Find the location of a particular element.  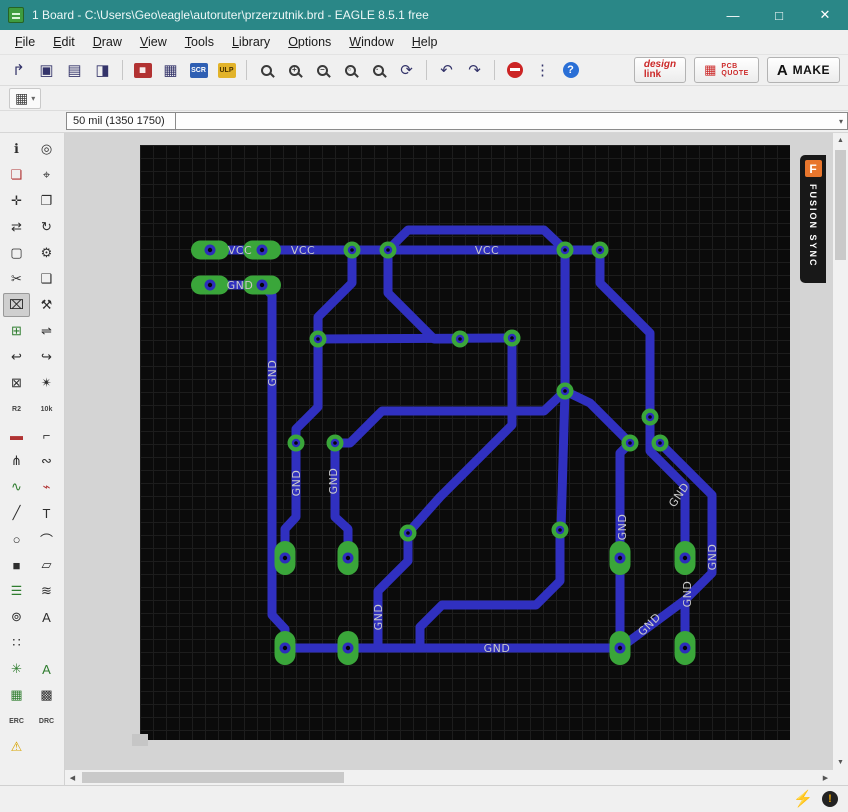

menu-help: Help is located at coordinates (425, 42).